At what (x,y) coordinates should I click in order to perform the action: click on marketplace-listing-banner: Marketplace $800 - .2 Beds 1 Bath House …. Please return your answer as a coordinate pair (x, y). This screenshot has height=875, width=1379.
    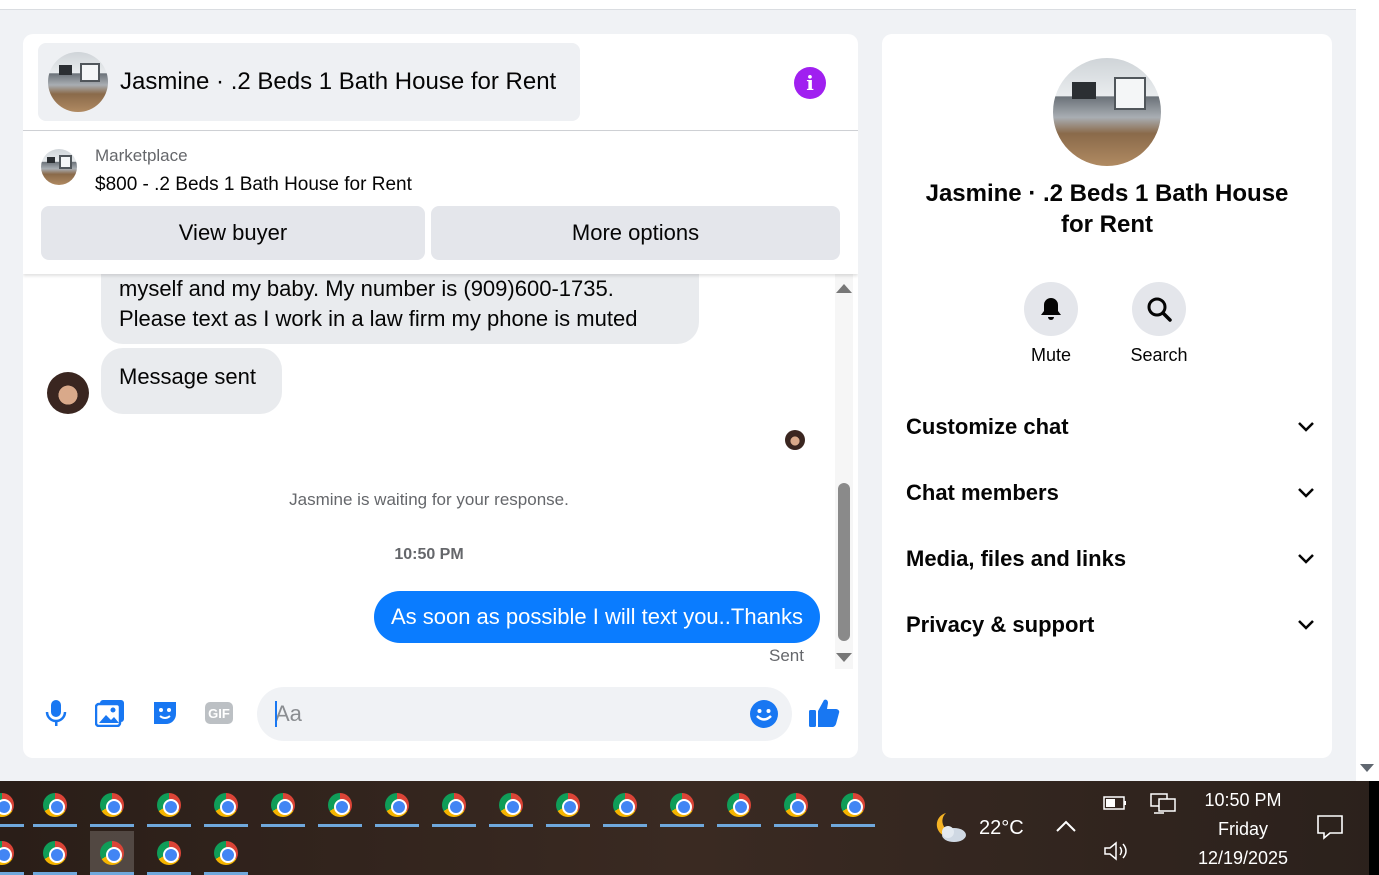
    Looking at the image, I should click on (440, 203).